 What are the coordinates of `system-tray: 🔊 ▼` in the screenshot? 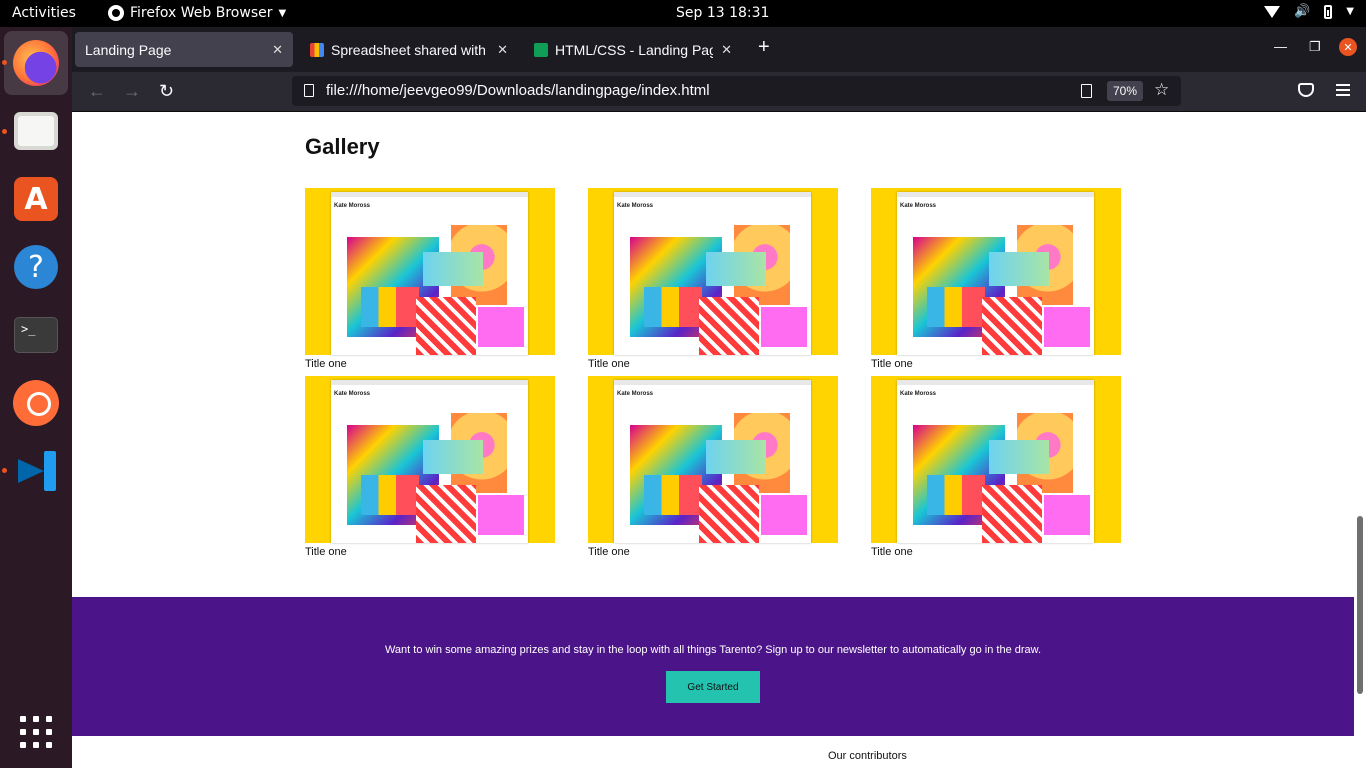 It's located at (1309, 11).